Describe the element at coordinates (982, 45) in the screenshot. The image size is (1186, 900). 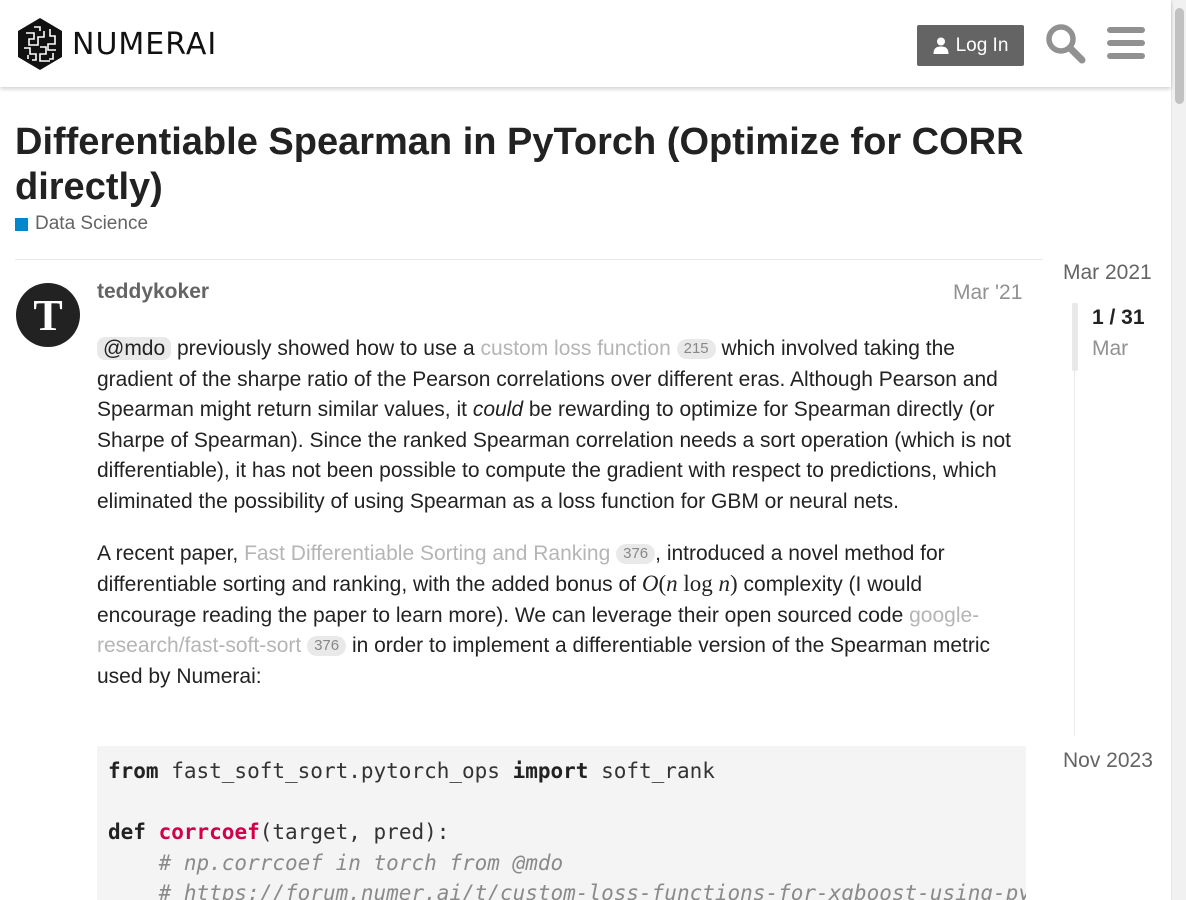
I see `login-button-label: Log In` at that location.